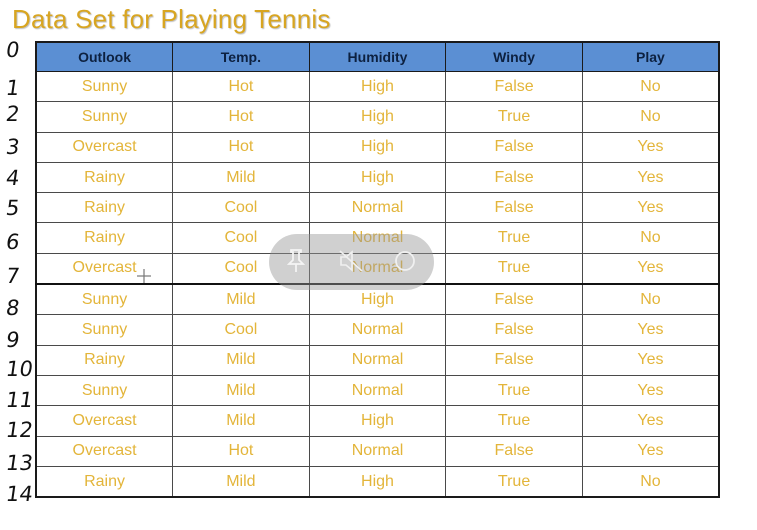  I want to click on handwritten-row-number: 12, so click(19, 430).